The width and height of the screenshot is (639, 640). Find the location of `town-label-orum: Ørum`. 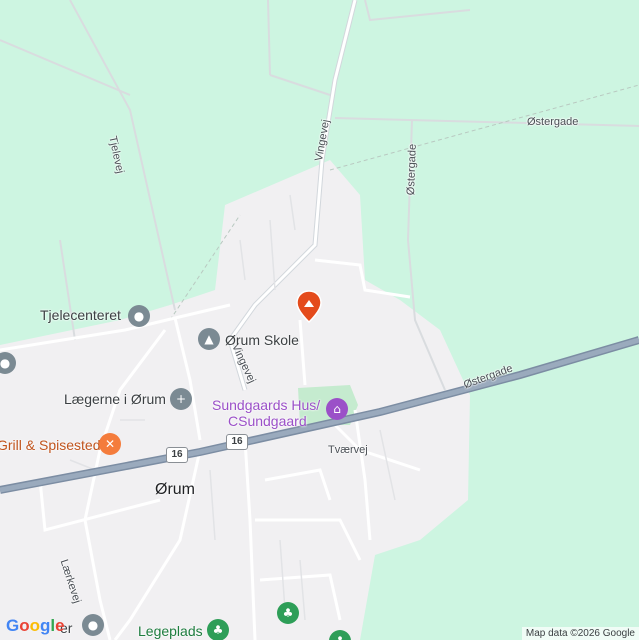

town-label-orum: Ørum is located at coordinates (175, 489).